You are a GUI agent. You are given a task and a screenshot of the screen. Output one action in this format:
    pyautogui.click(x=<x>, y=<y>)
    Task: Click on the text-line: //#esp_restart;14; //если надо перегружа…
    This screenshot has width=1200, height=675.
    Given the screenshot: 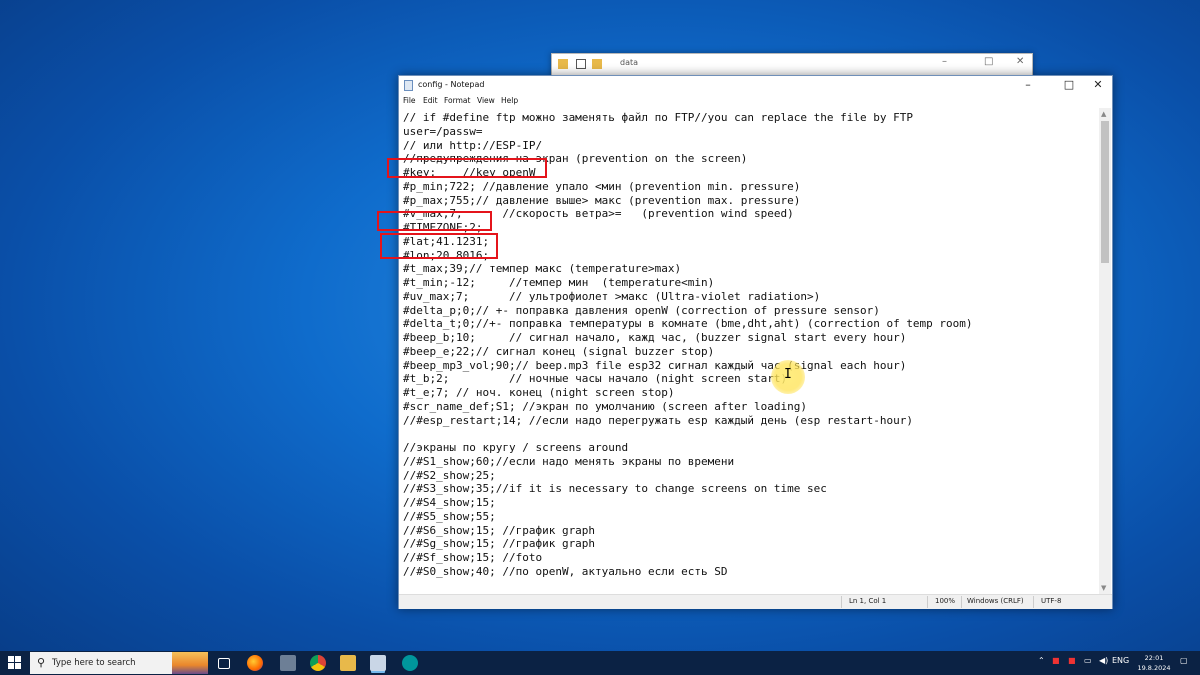 What is the action you would take?
    pyautogui.click(x=658, y=421)
    